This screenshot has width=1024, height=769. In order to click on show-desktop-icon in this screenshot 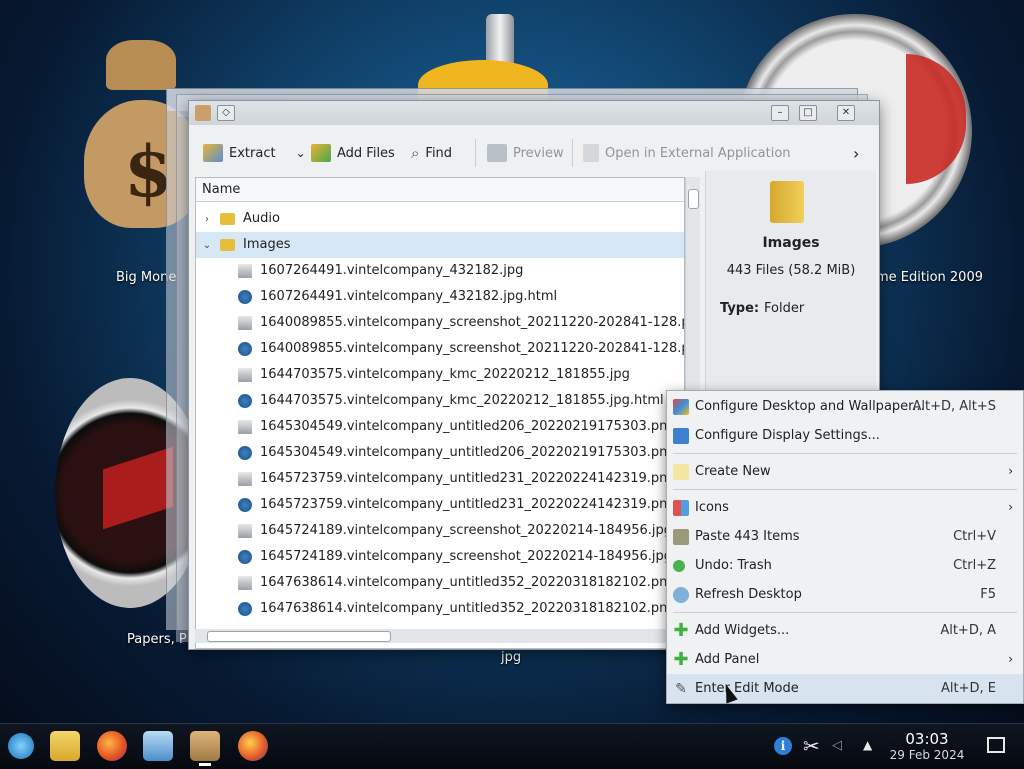, I will do `click(996, 745)`.